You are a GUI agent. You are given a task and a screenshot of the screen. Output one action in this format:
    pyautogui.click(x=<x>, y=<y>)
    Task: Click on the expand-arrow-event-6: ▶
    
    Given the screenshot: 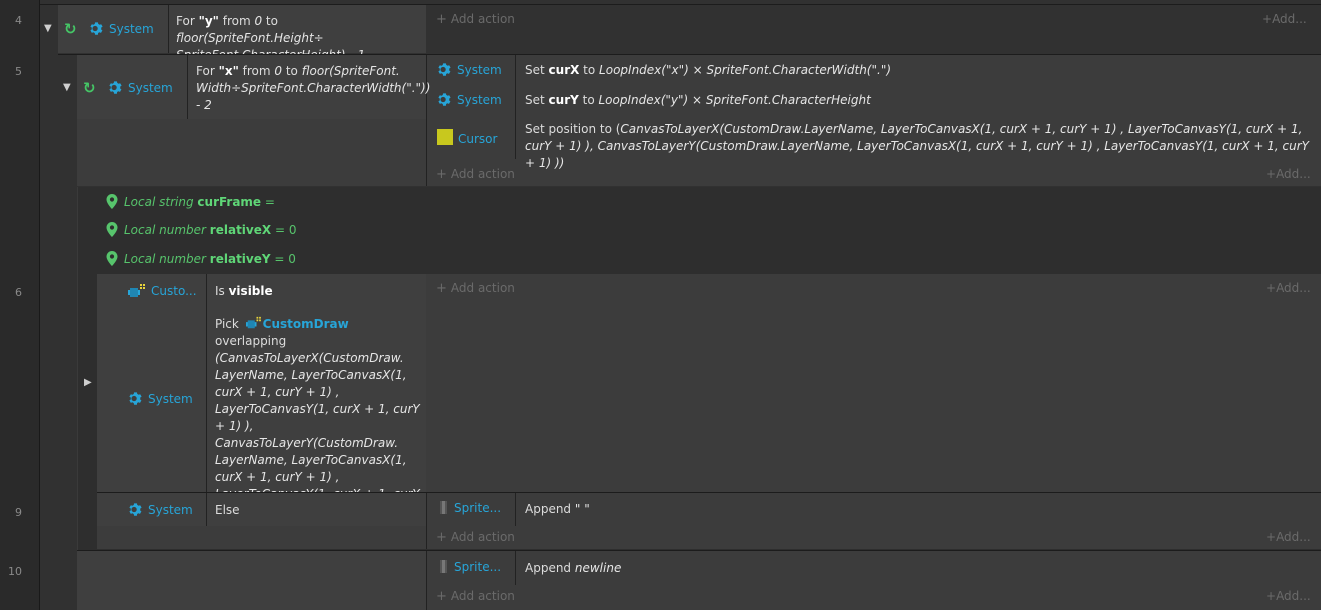 What is the action you would take?
    pyautogui.click(x=88, y=382)
    